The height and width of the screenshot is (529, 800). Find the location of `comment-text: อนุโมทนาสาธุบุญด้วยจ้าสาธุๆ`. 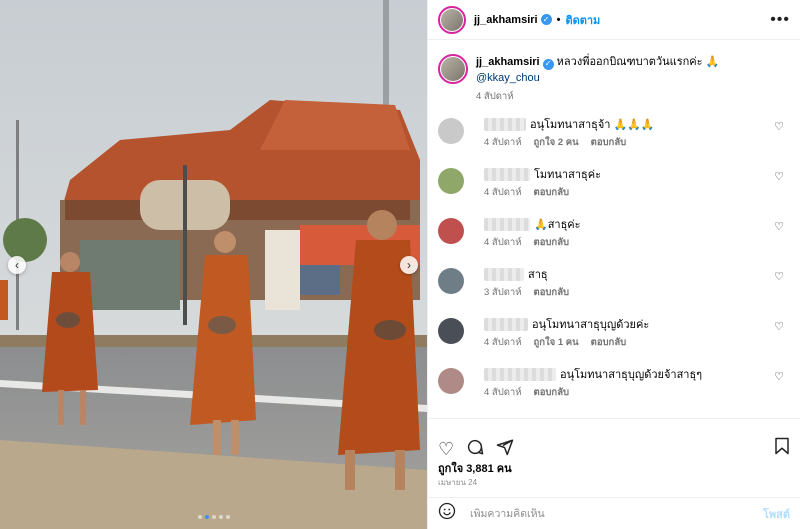

comment-text: อนุโมทนาสาธุบุญด้วยจ้าสาธุๆ is located at coordinates (631, 375).